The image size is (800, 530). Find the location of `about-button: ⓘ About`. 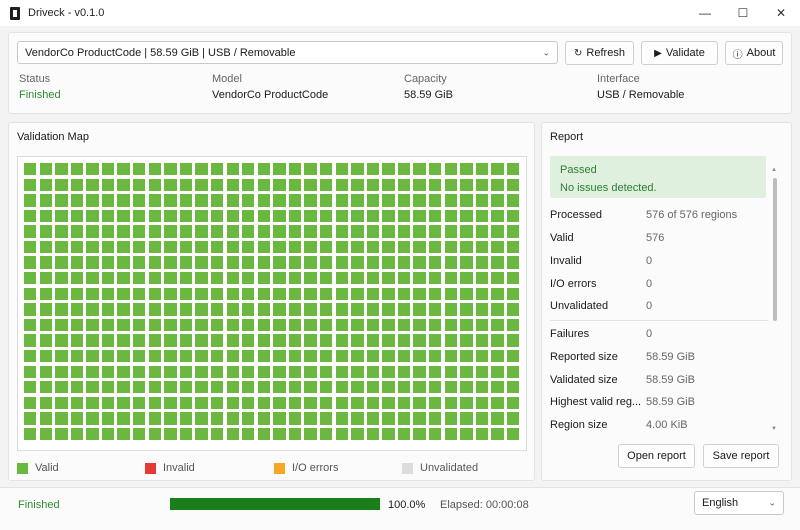

about-button: ⓘ About is located at coordinates (754, 53).